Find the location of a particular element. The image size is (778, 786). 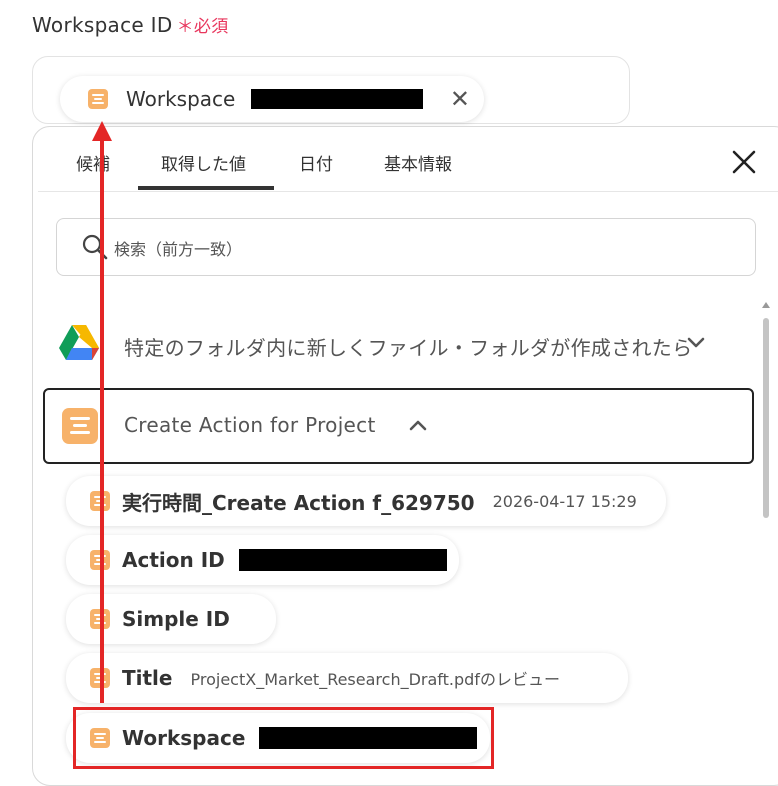

scrollbar-thumb is located at coordinates (766, 418).